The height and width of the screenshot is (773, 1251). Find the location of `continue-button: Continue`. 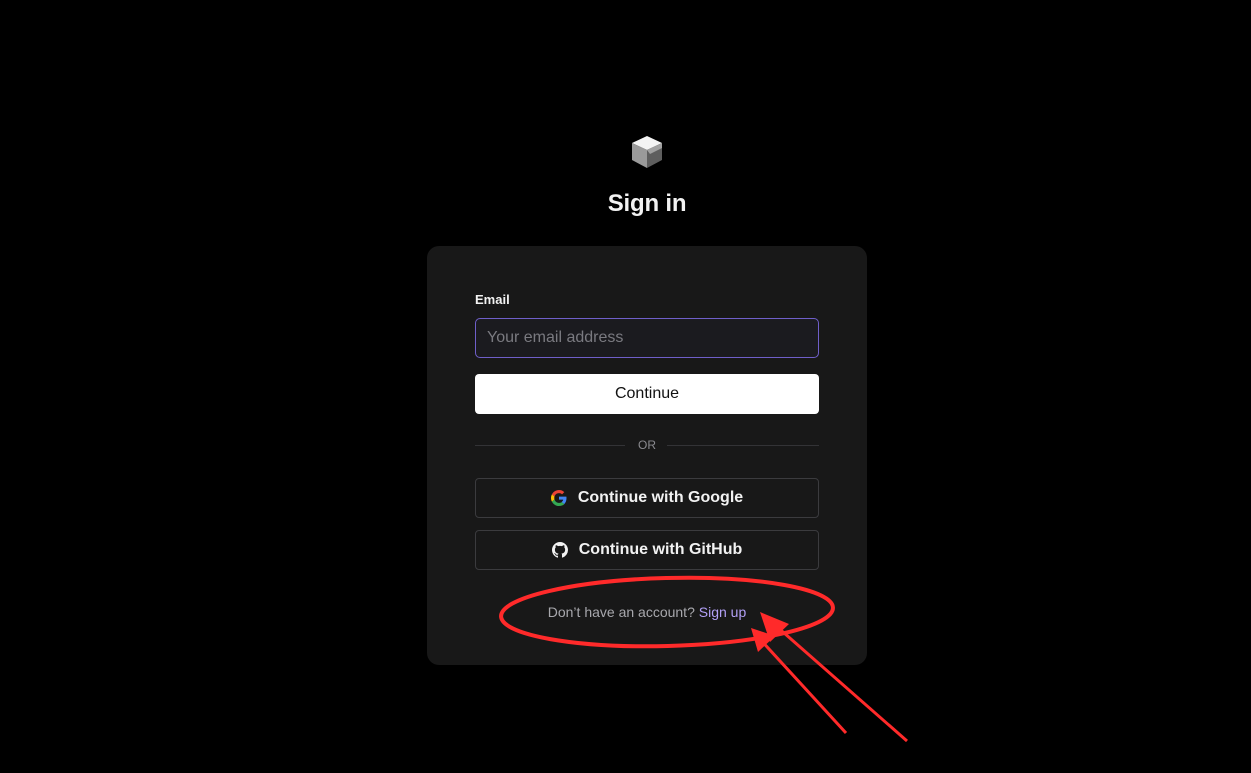

continue-button: Continue is located at coordinates (647, 394).